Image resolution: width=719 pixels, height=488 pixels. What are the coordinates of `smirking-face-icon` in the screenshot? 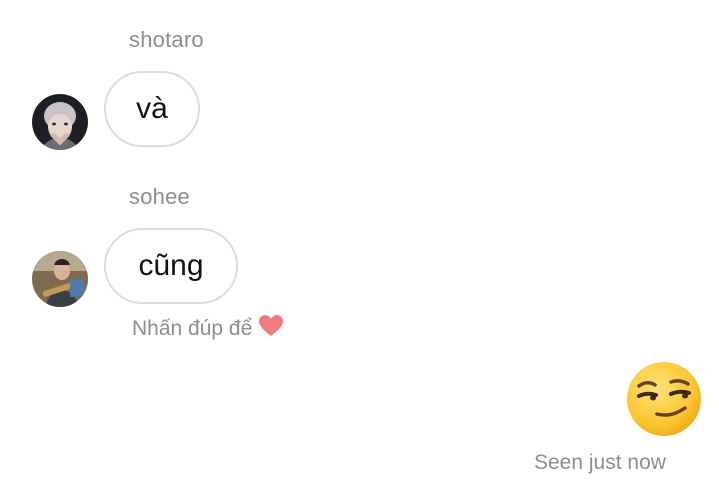 It's located at (664, 399).